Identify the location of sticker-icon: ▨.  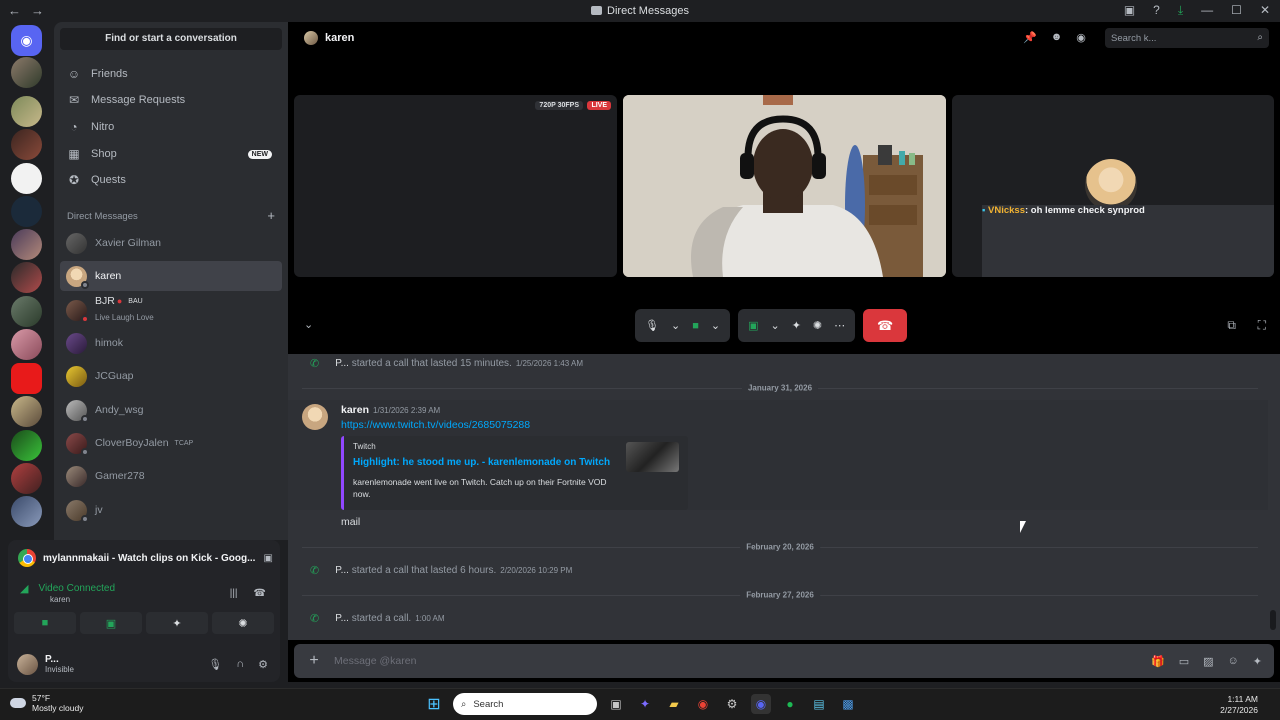
(1208, 661).